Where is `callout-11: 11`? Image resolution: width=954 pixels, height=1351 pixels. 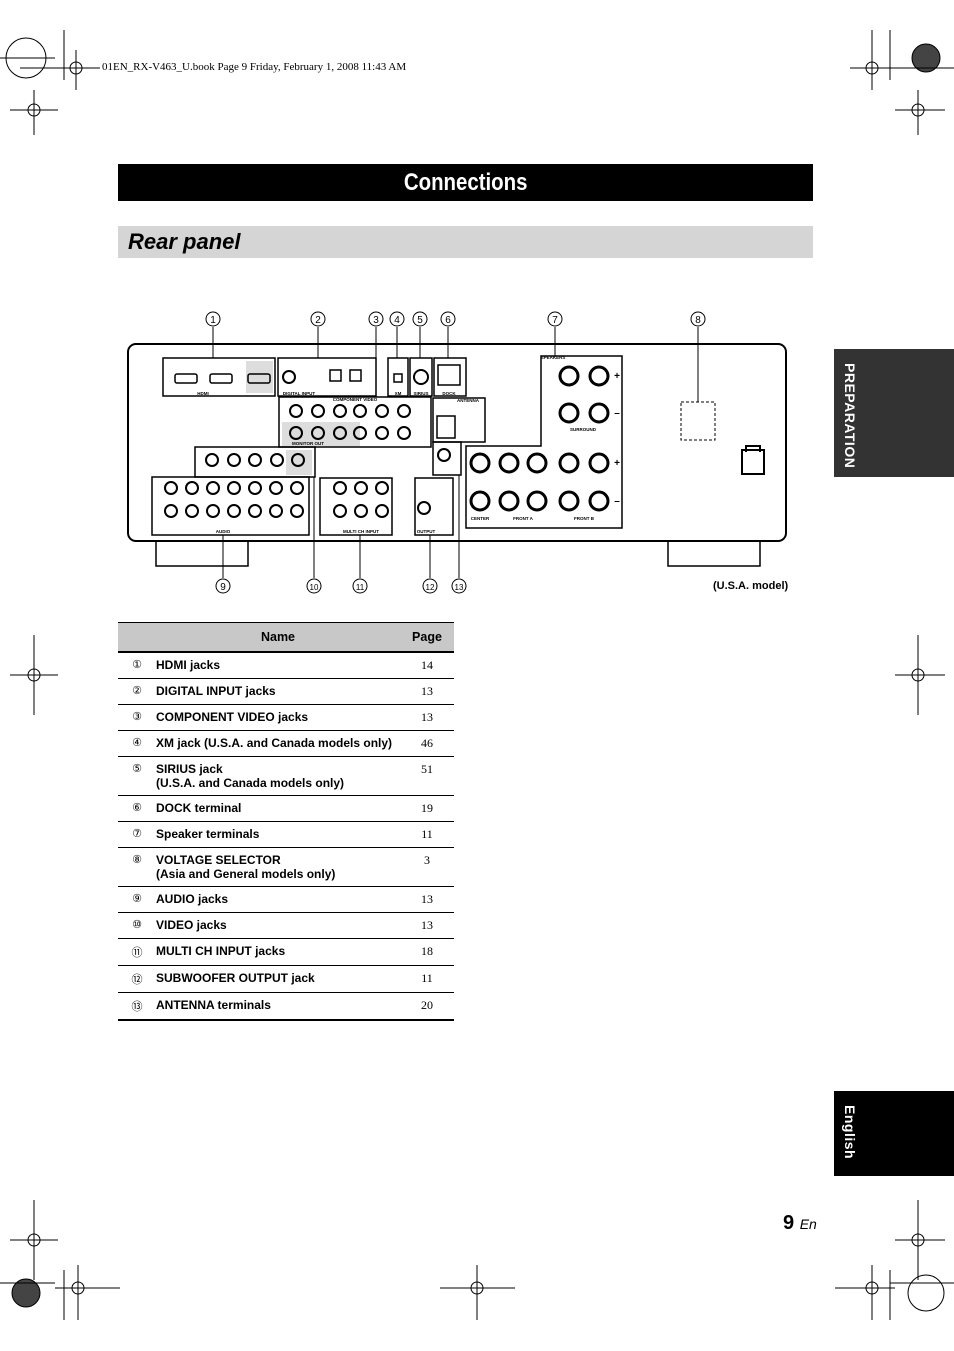 callout-11: 11 is located at coordinates (360, 587).